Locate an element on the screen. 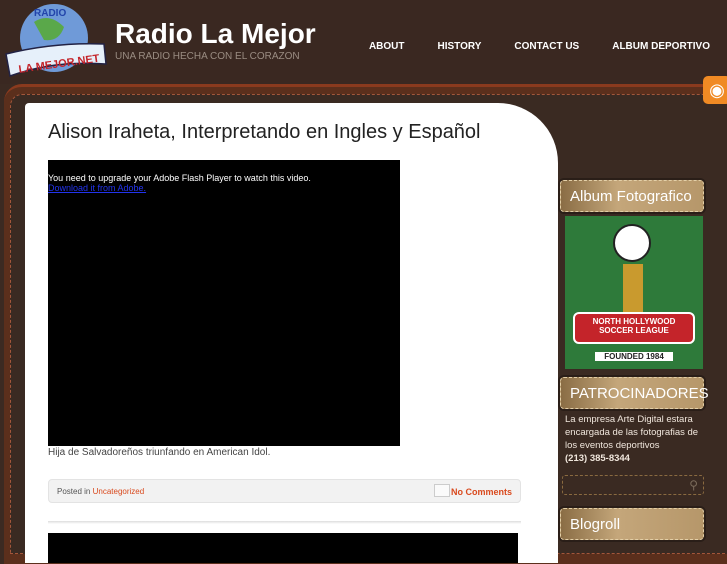 This screenshot has width=727, height=564. soccer-ball is located at coordinates (632, 243).